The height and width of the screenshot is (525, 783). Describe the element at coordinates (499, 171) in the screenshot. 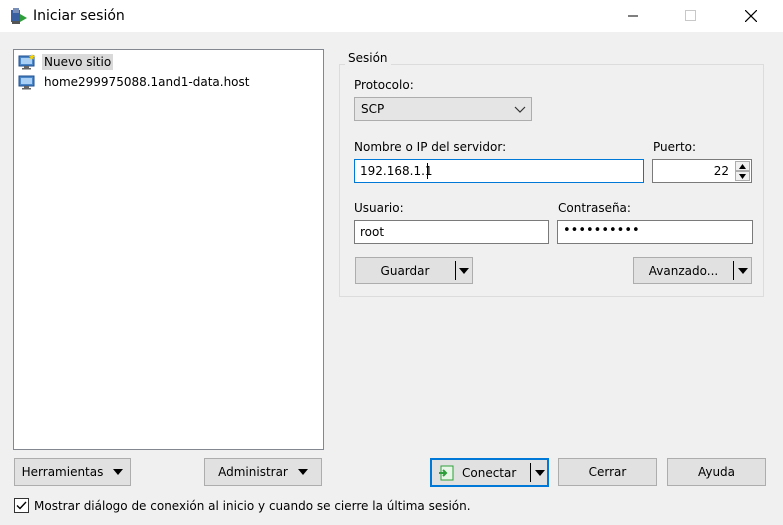

I see `host-input: 192.168.1.1` at that location.